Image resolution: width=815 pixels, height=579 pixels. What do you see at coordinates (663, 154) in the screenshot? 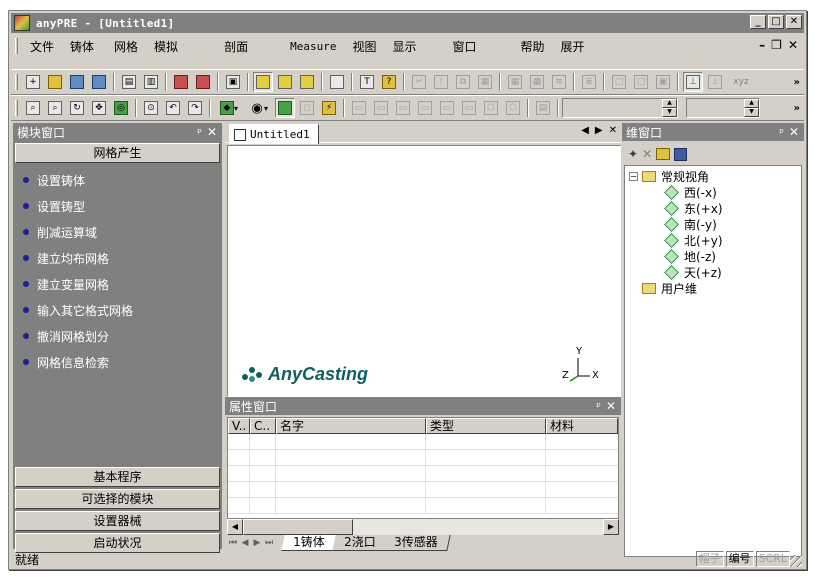
I see `open-view-icon` at bounding box center [663, 154].